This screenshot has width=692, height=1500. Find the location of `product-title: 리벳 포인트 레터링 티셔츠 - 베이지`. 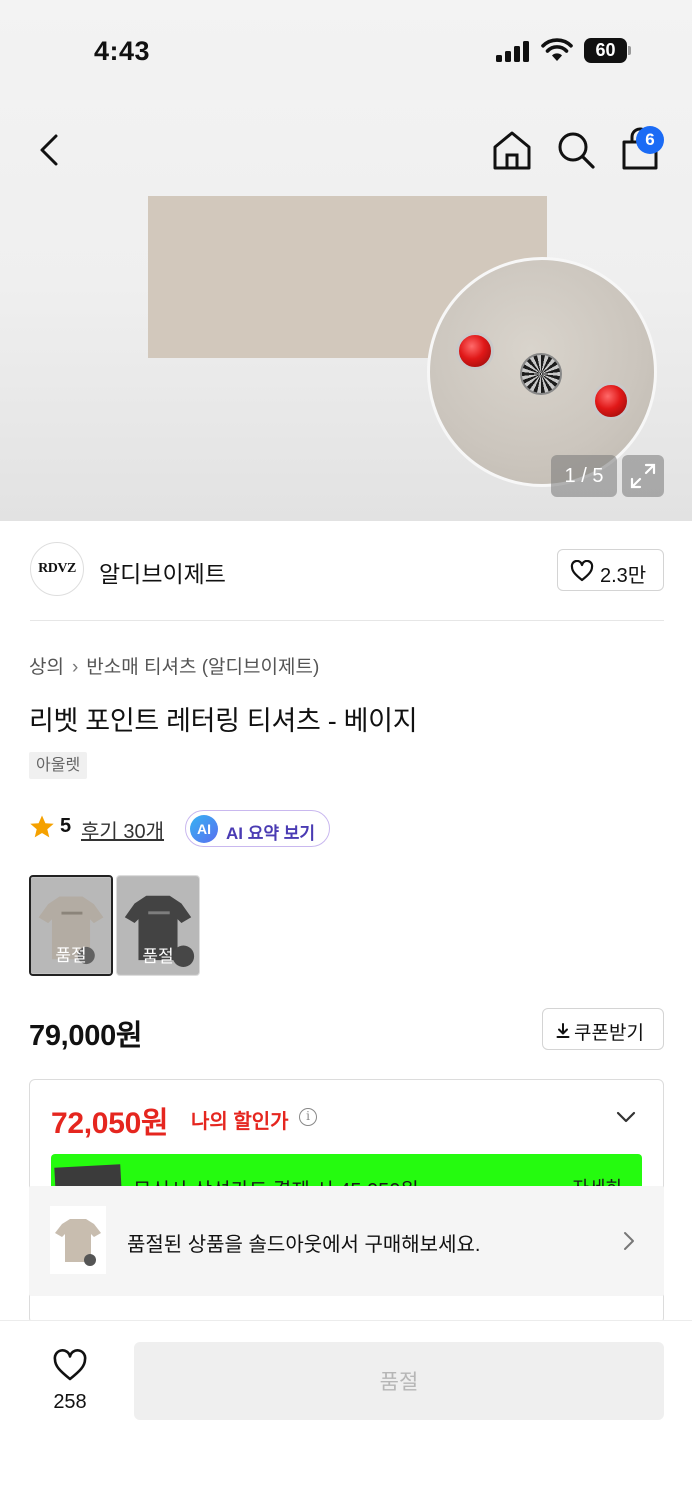

product-title: 리벳 포인트 레터링 티셔츠 - 베이지 is located at coordinates (223, 721).